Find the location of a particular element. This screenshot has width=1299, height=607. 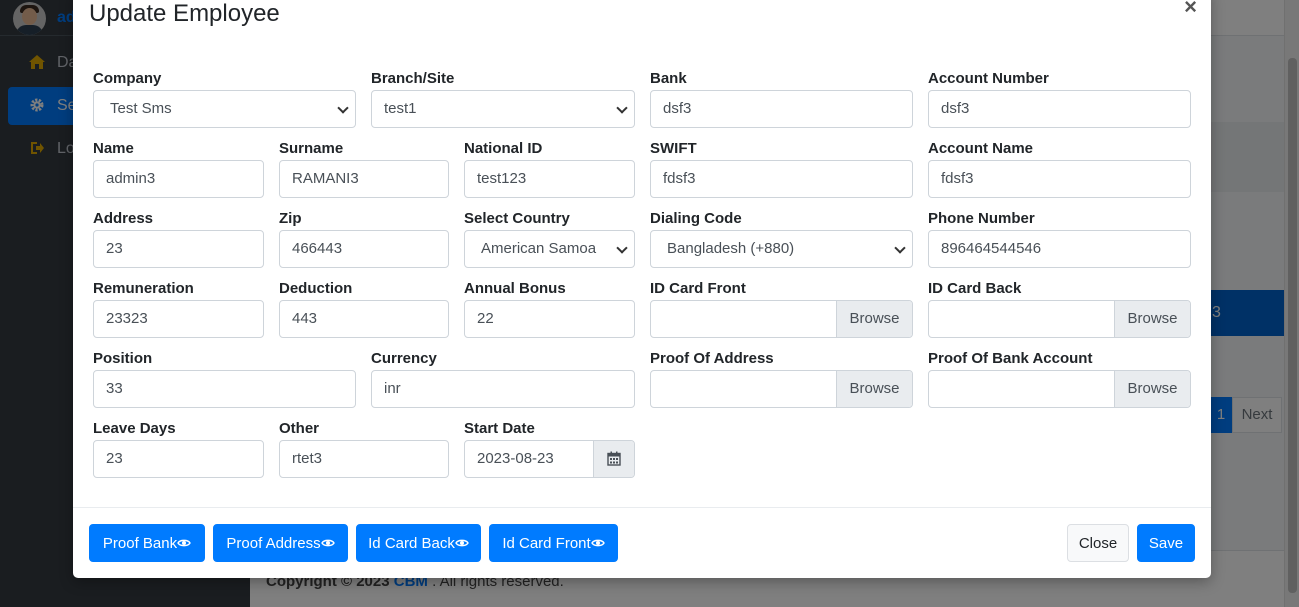

address-input: 23 is located at coordinates (178, 249).